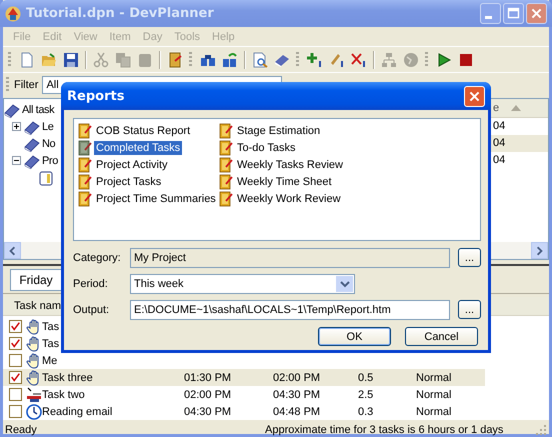  Describe the element at coordinates (175, 60) in the screenshot. I see `exit-door-icon` at that location.